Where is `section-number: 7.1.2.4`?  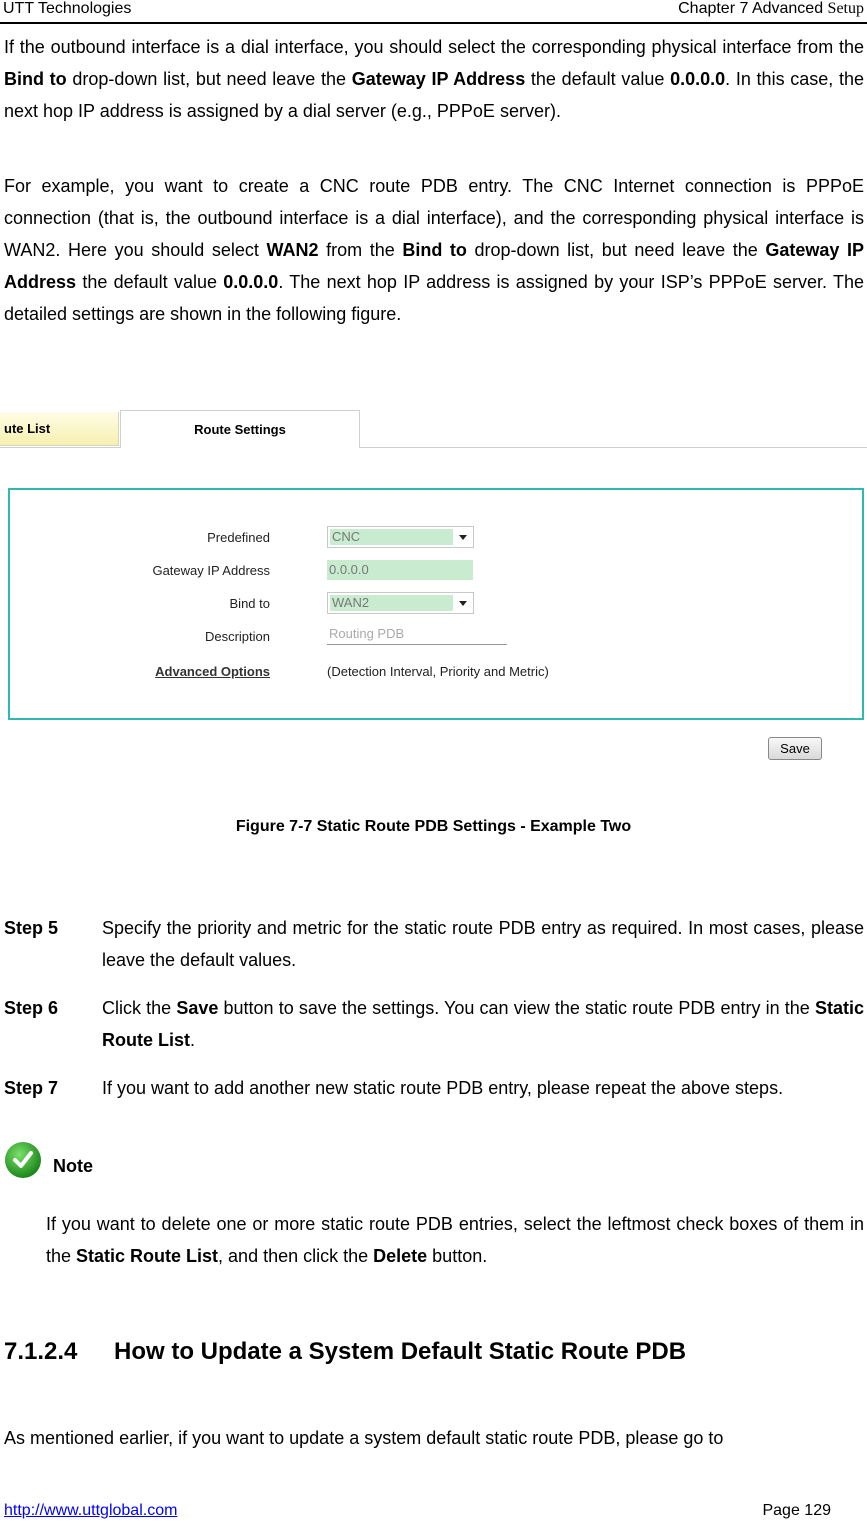
section-number: 7.1.2.4 is located at coordinates (41, 1351).